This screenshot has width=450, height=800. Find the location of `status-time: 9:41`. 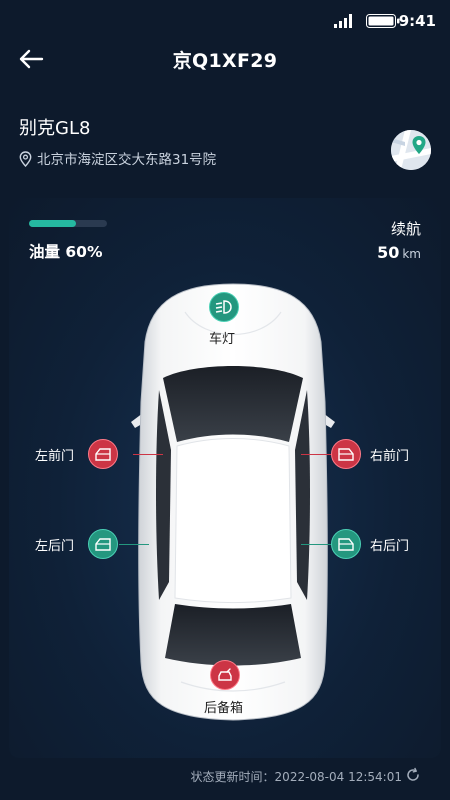

status-time: 9:41 is located at coordinates (417, 21).